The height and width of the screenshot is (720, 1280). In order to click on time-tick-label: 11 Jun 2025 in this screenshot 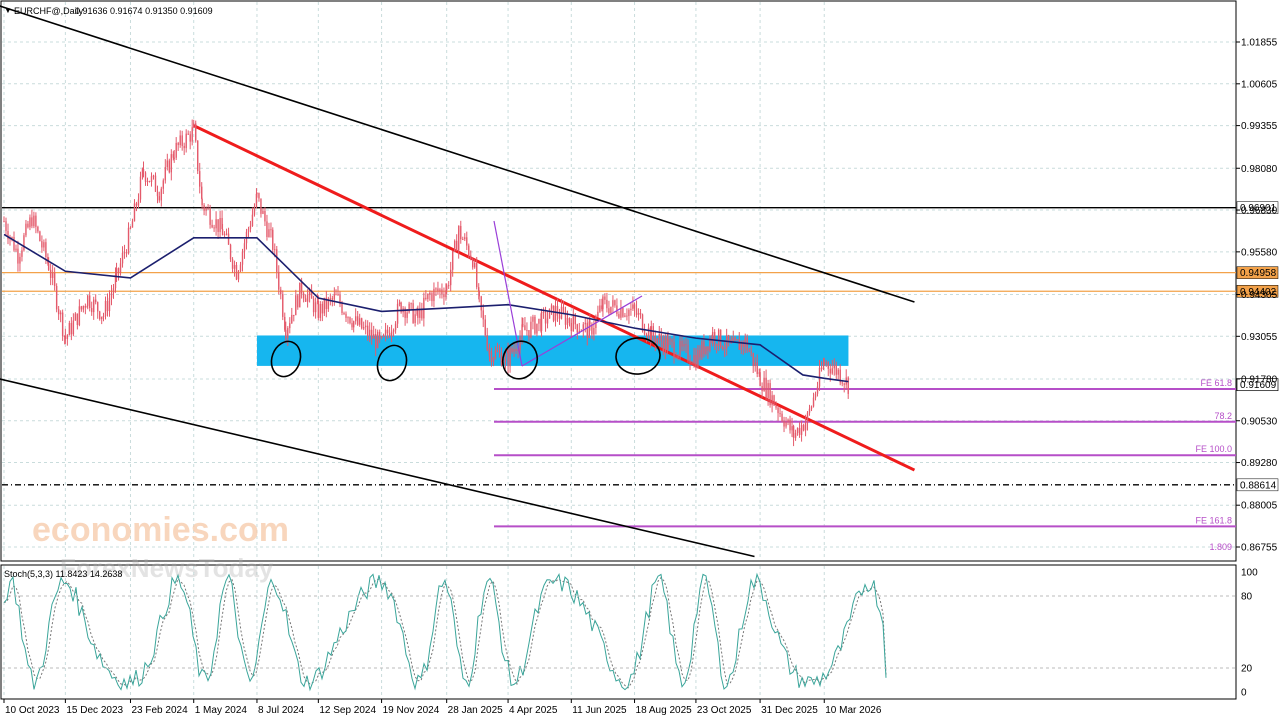, I will do `click(599, 710)`.